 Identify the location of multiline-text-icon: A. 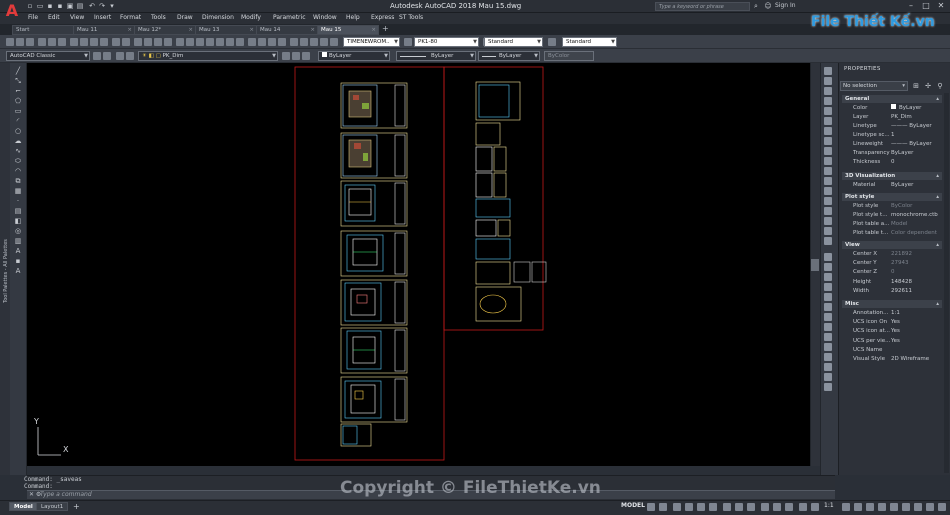
(18, 251).